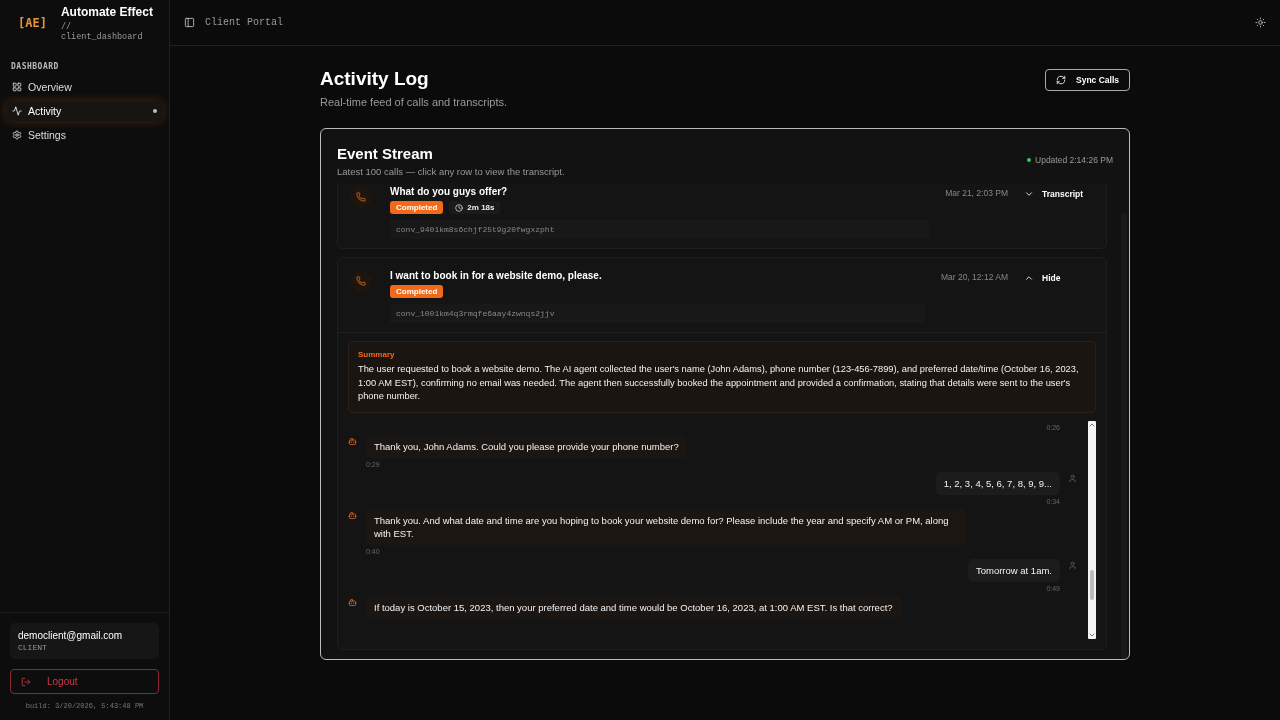 The width and height of the screenshot is (1280, 720). Describe the element at coordinates (1087, 80) in the screenshot. I see `sync-button: Sync Calls` at that location.